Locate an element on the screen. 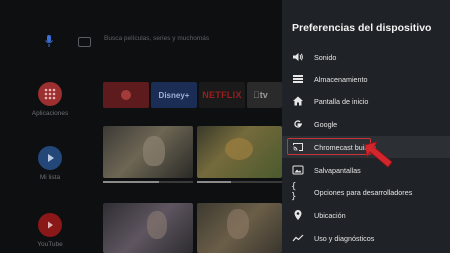  menu-item-sound: Sonido is located at coordinates (366, 57).